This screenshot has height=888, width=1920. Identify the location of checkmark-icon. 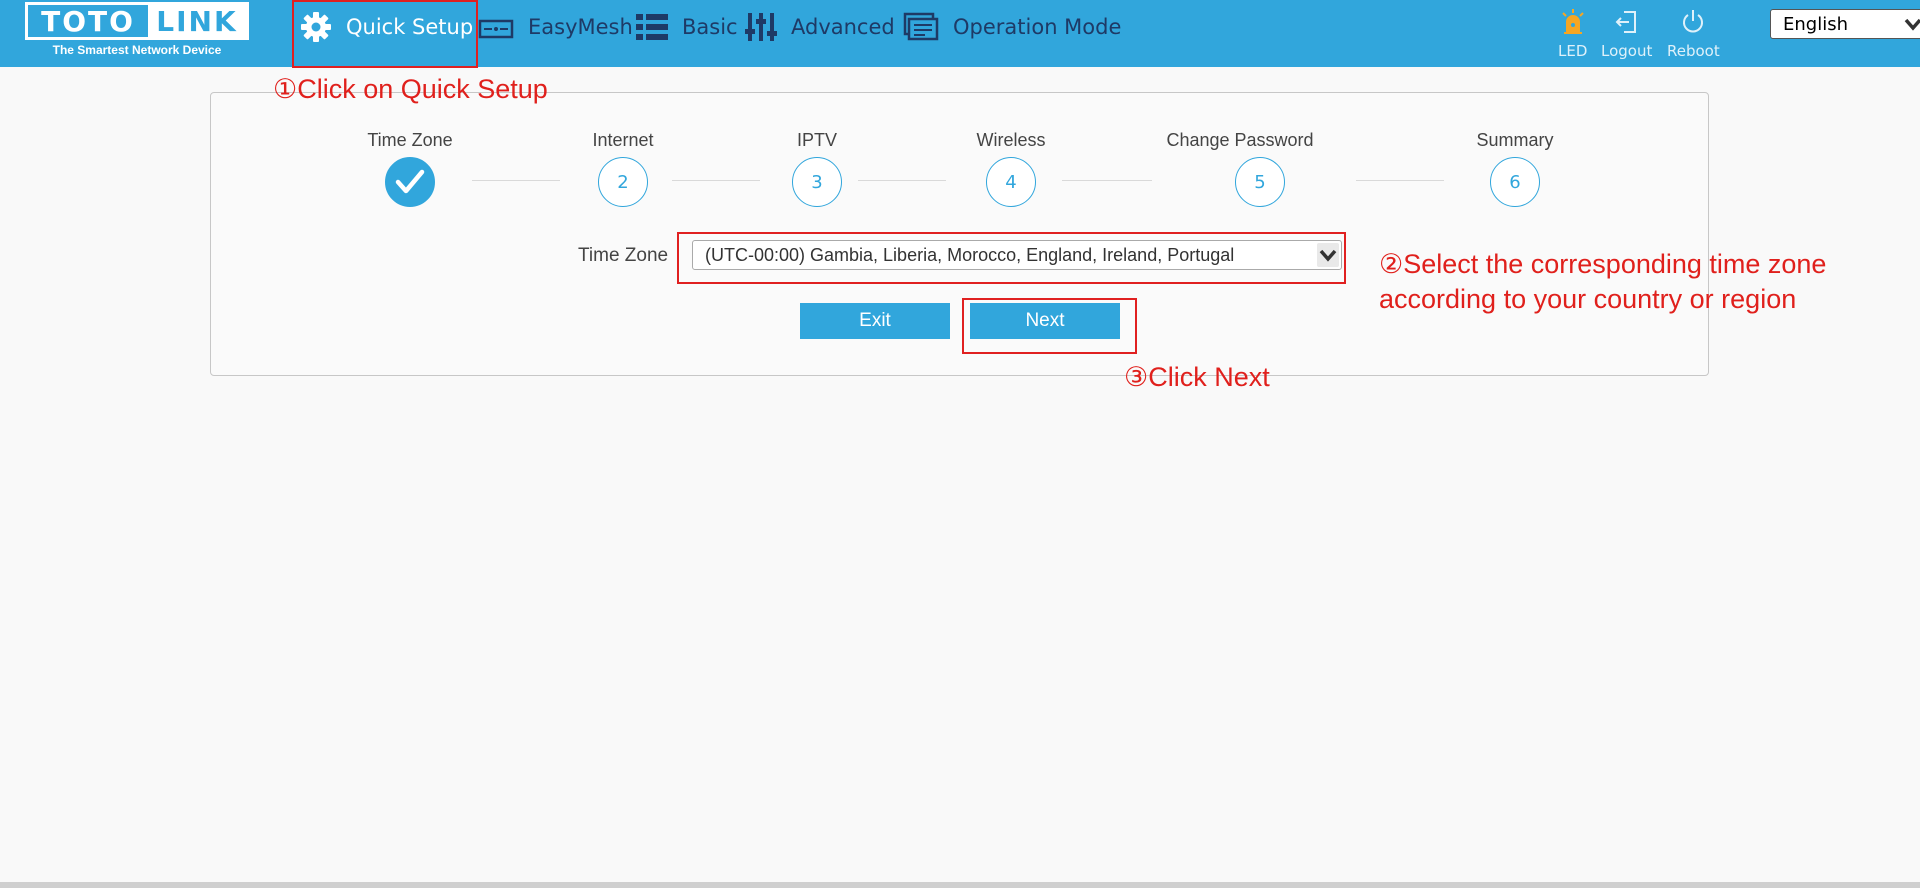
(410, 181).